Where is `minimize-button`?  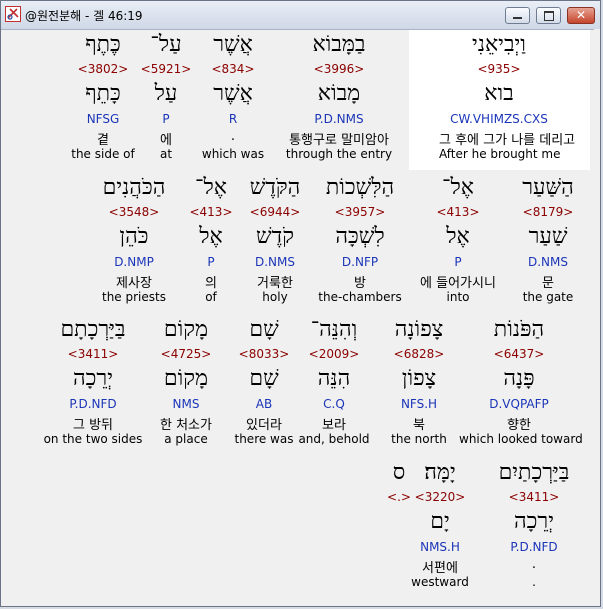
minimize-button is located at coordinates (517, 15).